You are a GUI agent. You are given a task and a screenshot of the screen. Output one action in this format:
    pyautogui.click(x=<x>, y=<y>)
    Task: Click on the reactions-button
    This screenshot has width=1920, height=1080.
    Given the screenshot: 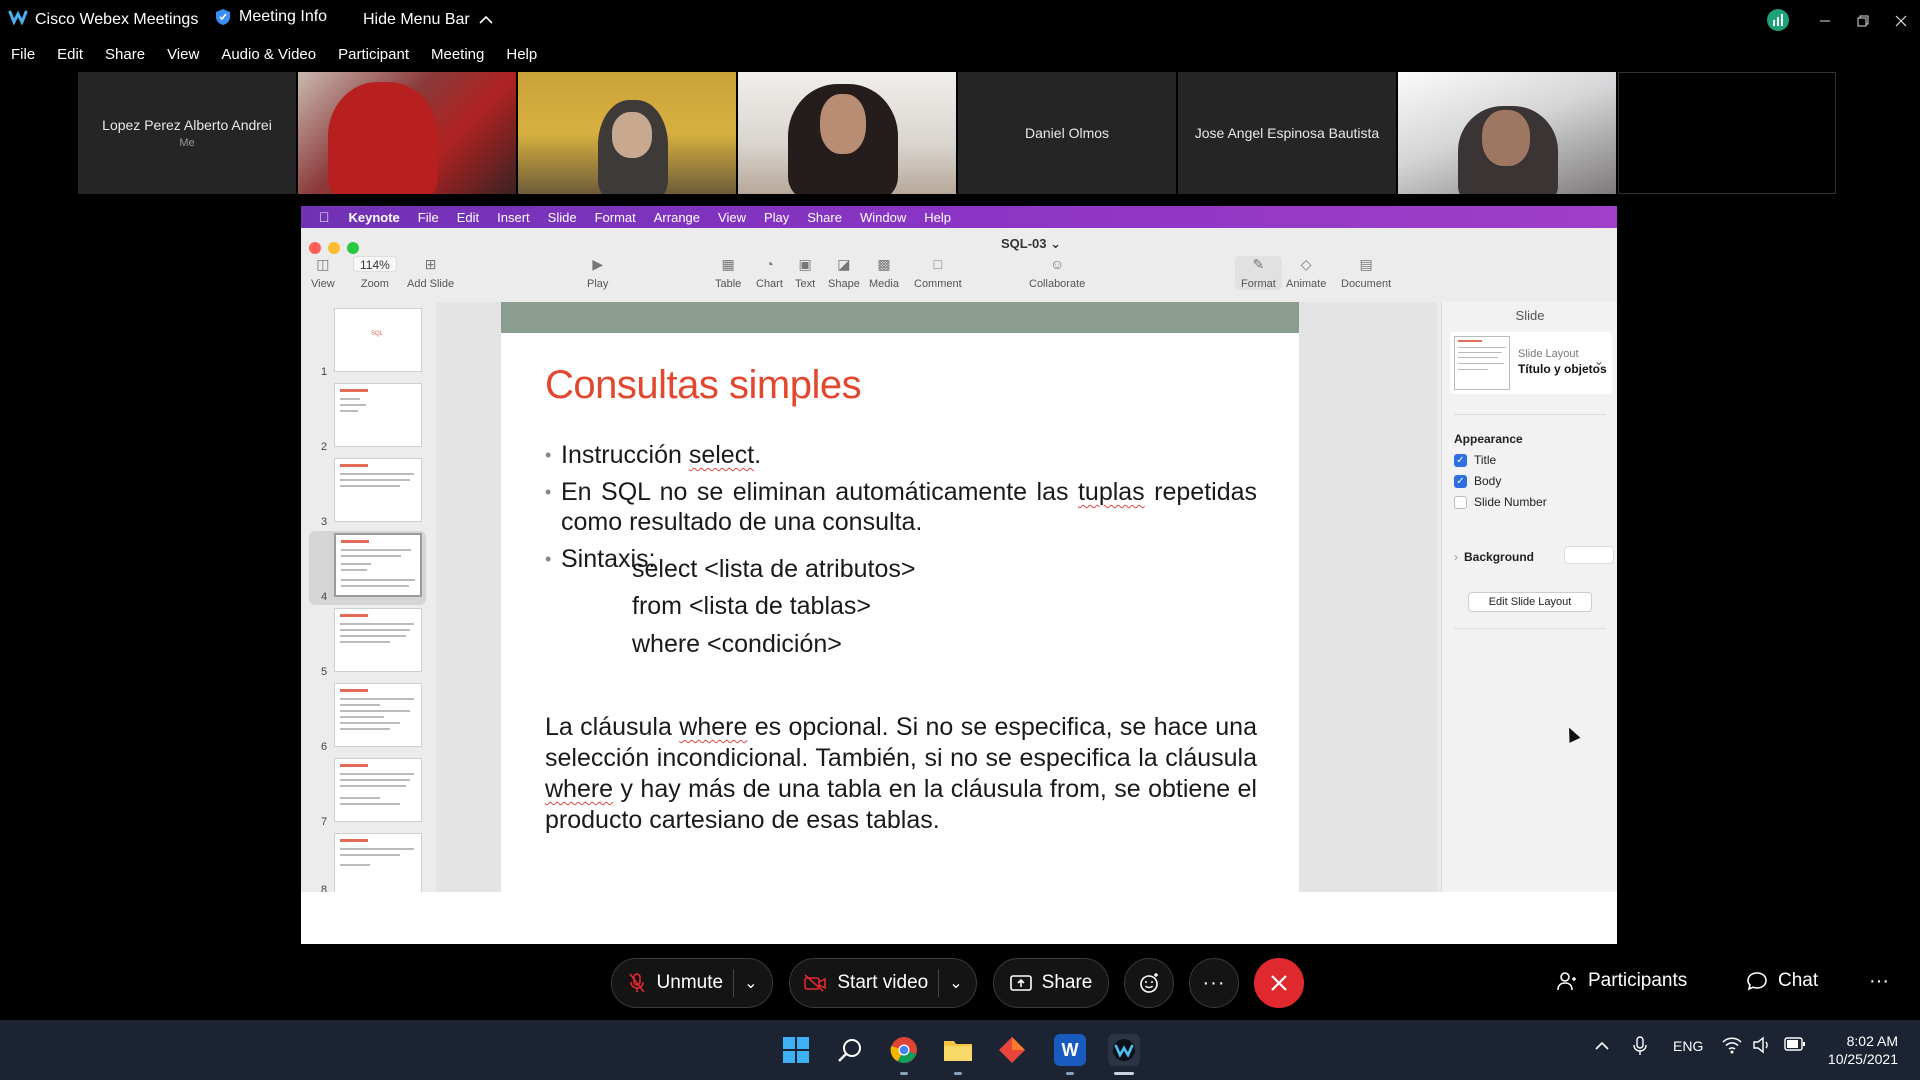 What is the action you would take?
    pyautogui.click(x=1149, y=983)
    